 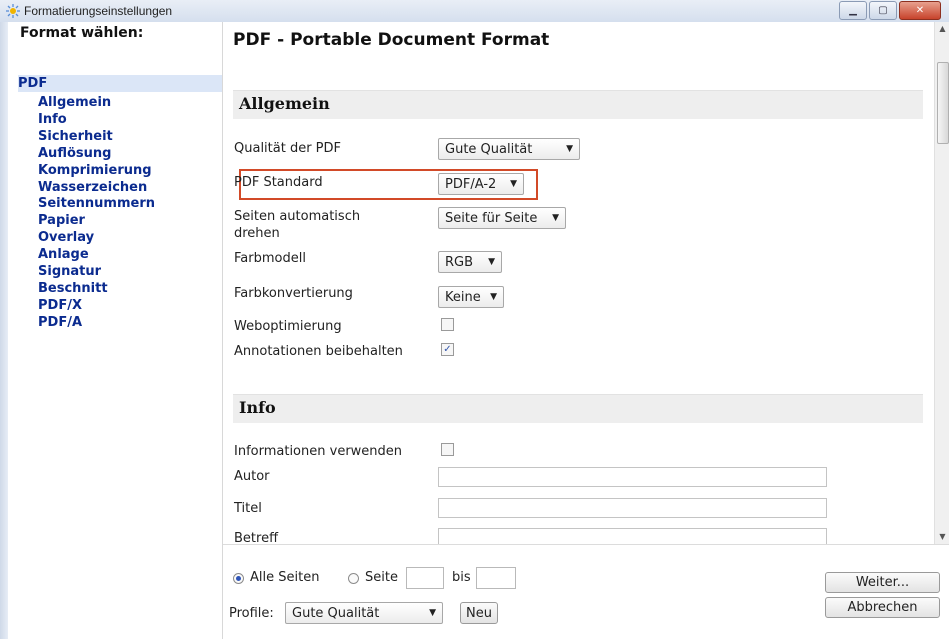 What do you see at coordinates (4, 330) in the screenshot?
I see `window-border` at bounding box center [4, 330].